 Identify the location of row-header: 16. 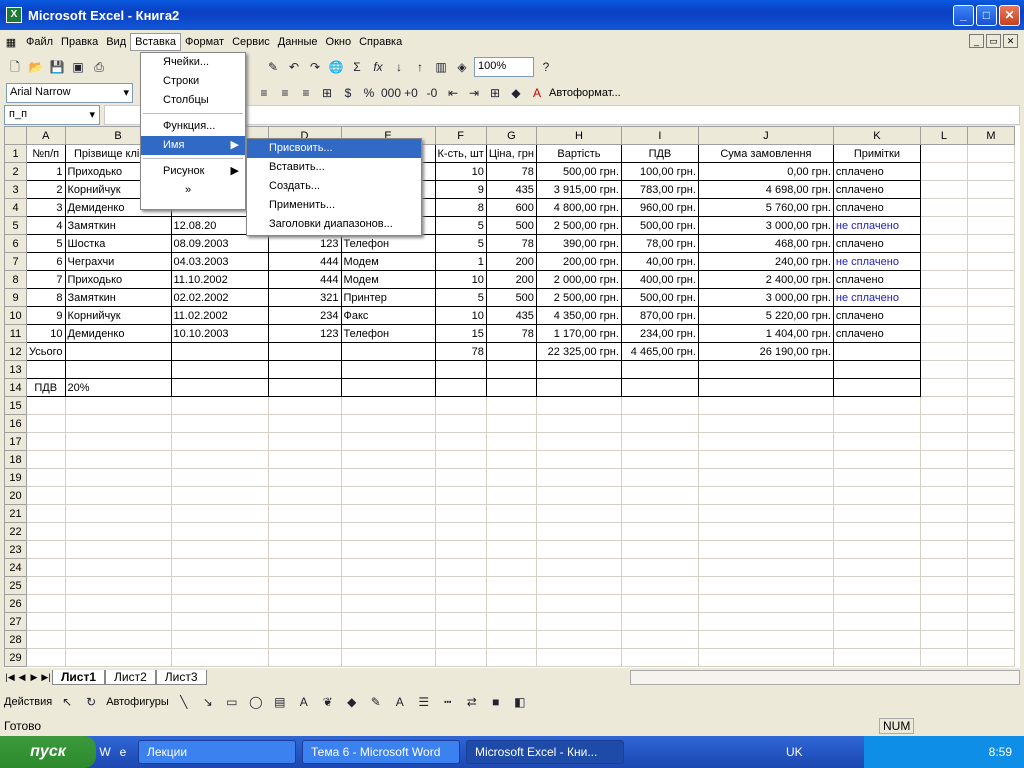
(15, 423).